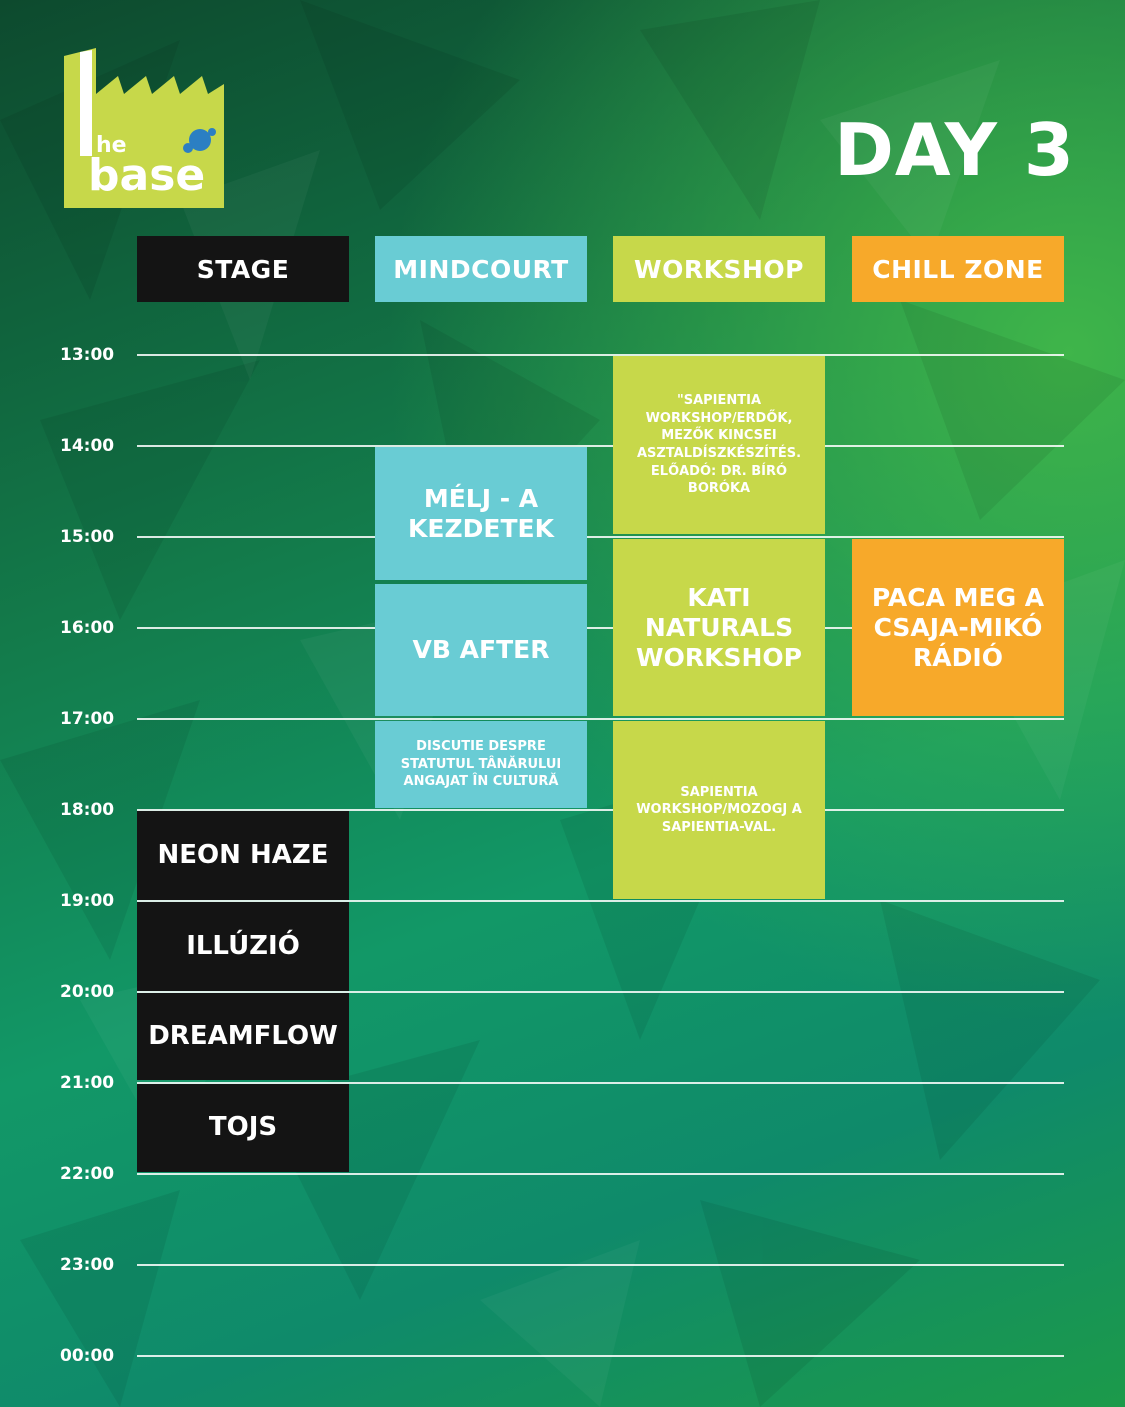  What do you see at coordinates (481, 513) in the screenshot?
I see `event-mindcourt-melj: MÉLJ - A KEZDETEK` at bounding box center [481, 513].